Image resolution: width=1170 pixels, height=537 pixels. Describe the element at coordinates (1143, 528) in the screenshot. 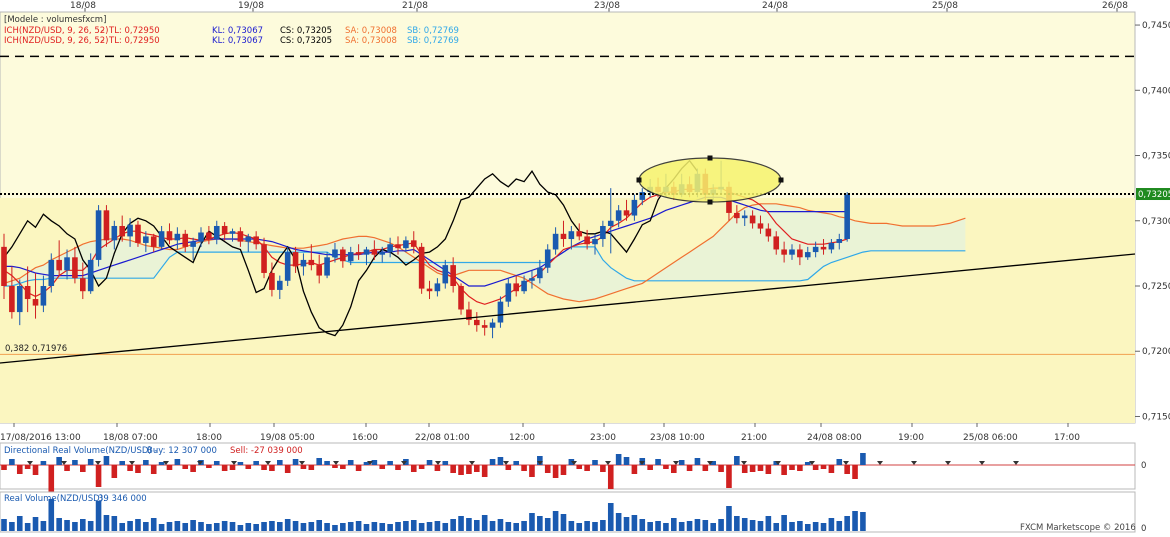

I see `rv-zero-label: 0` at that location.